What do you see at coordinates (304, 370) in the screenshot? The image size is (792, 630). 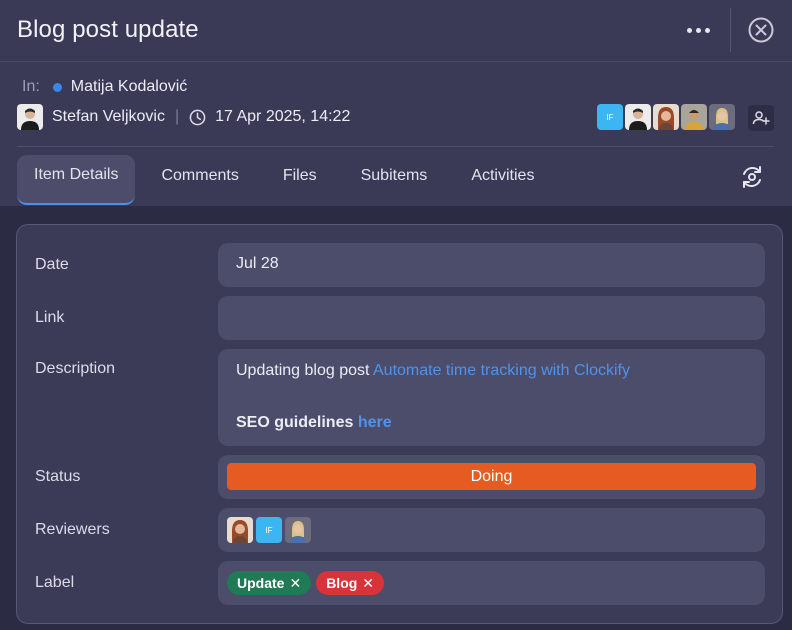 I see `description-text: Updating blog post` at bounding box center [304, 370].